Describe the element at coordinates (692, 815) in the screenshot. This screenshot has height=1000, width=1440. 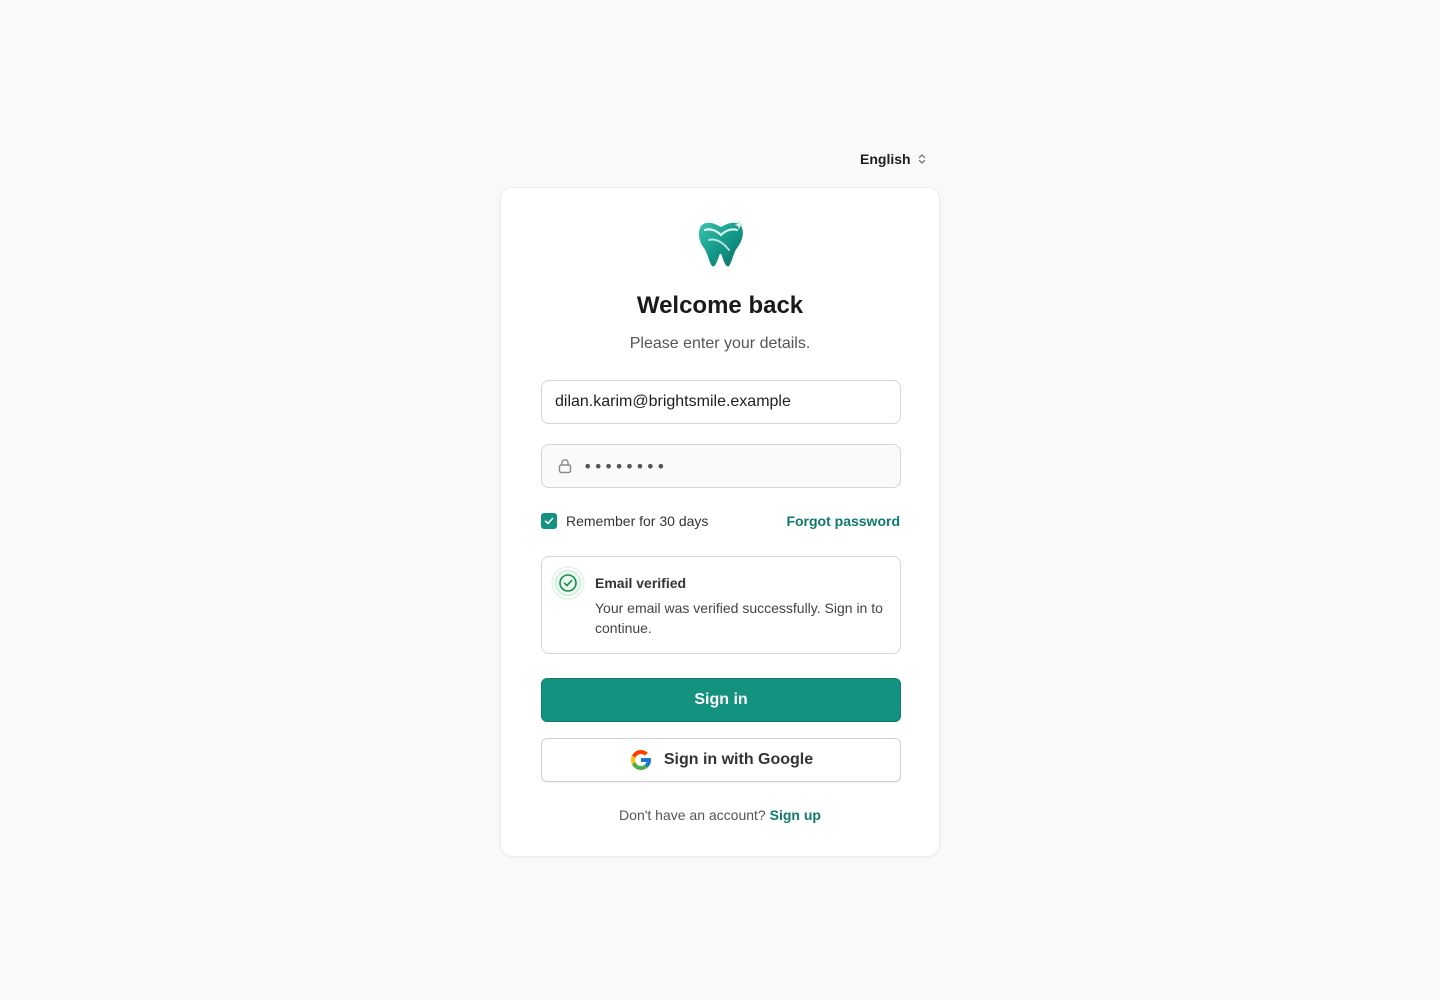
I see `signup-prompt: Don't have an account?` at that location.